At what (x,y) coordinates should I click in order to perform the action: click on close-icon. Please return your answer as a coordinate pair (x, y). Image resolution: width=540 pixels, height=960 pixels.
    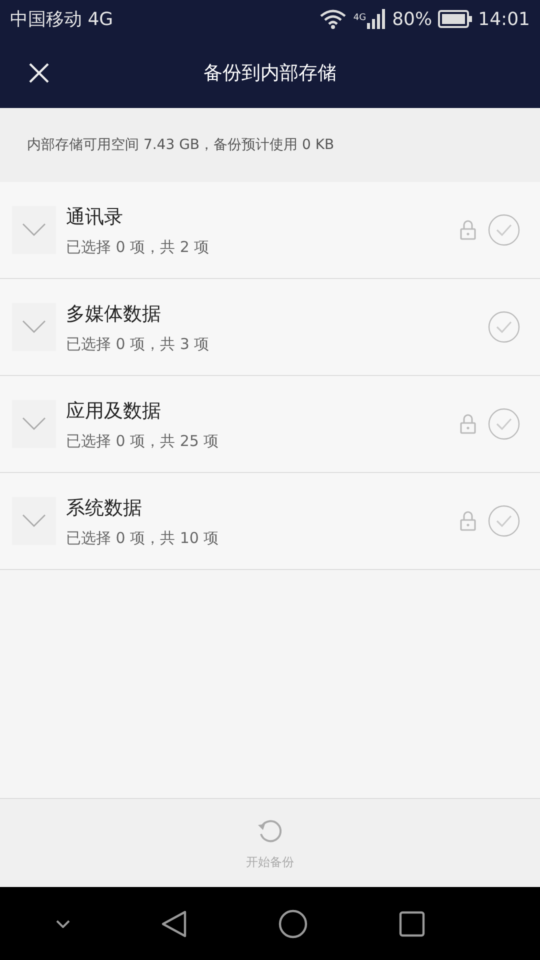
    Looking at the image, I should click on (39, 73).